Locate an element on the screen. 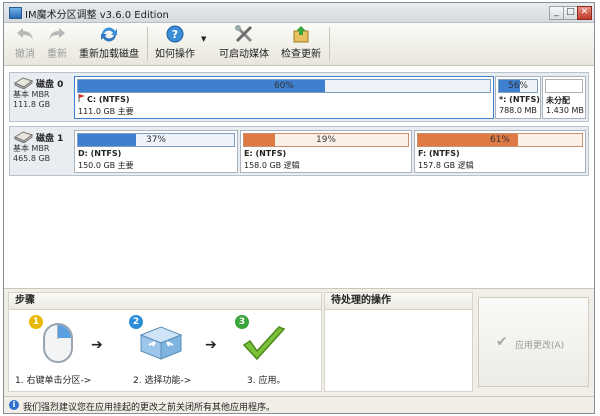 This screenshot has height=416, width=600. usage-bar: 37% is located at coordinates (156, 140).